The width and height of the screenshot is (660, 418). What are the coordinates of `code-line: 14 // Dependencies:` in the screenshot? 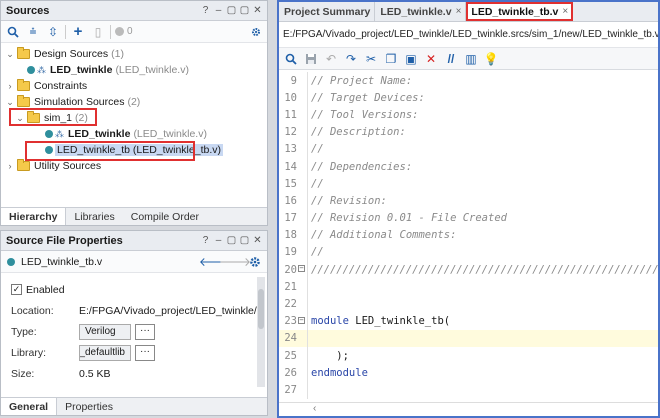 It's located at (468, 166).